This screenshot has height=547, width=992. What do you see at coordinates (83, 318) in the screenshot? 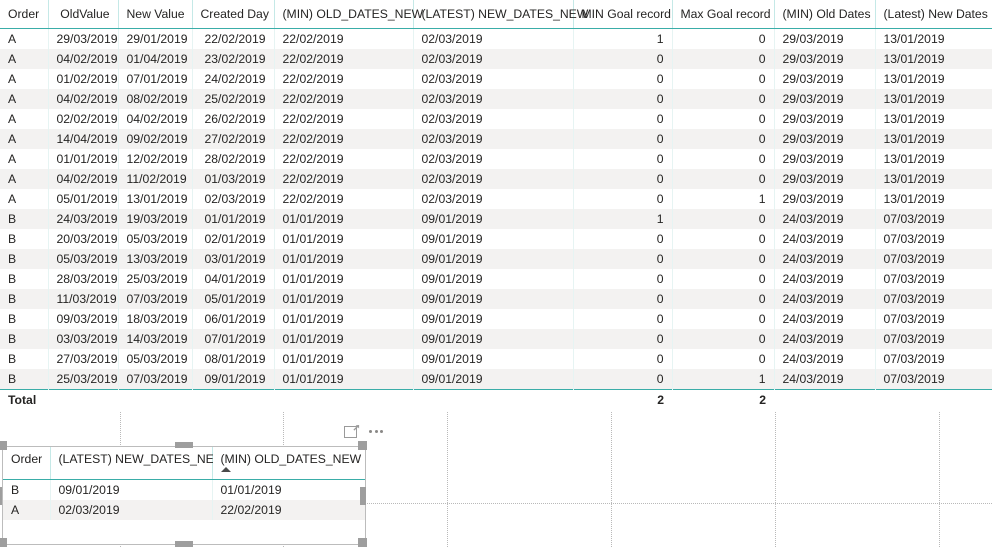
I see `table-cell: 09/03/2019` at bounding box center [83, 318].